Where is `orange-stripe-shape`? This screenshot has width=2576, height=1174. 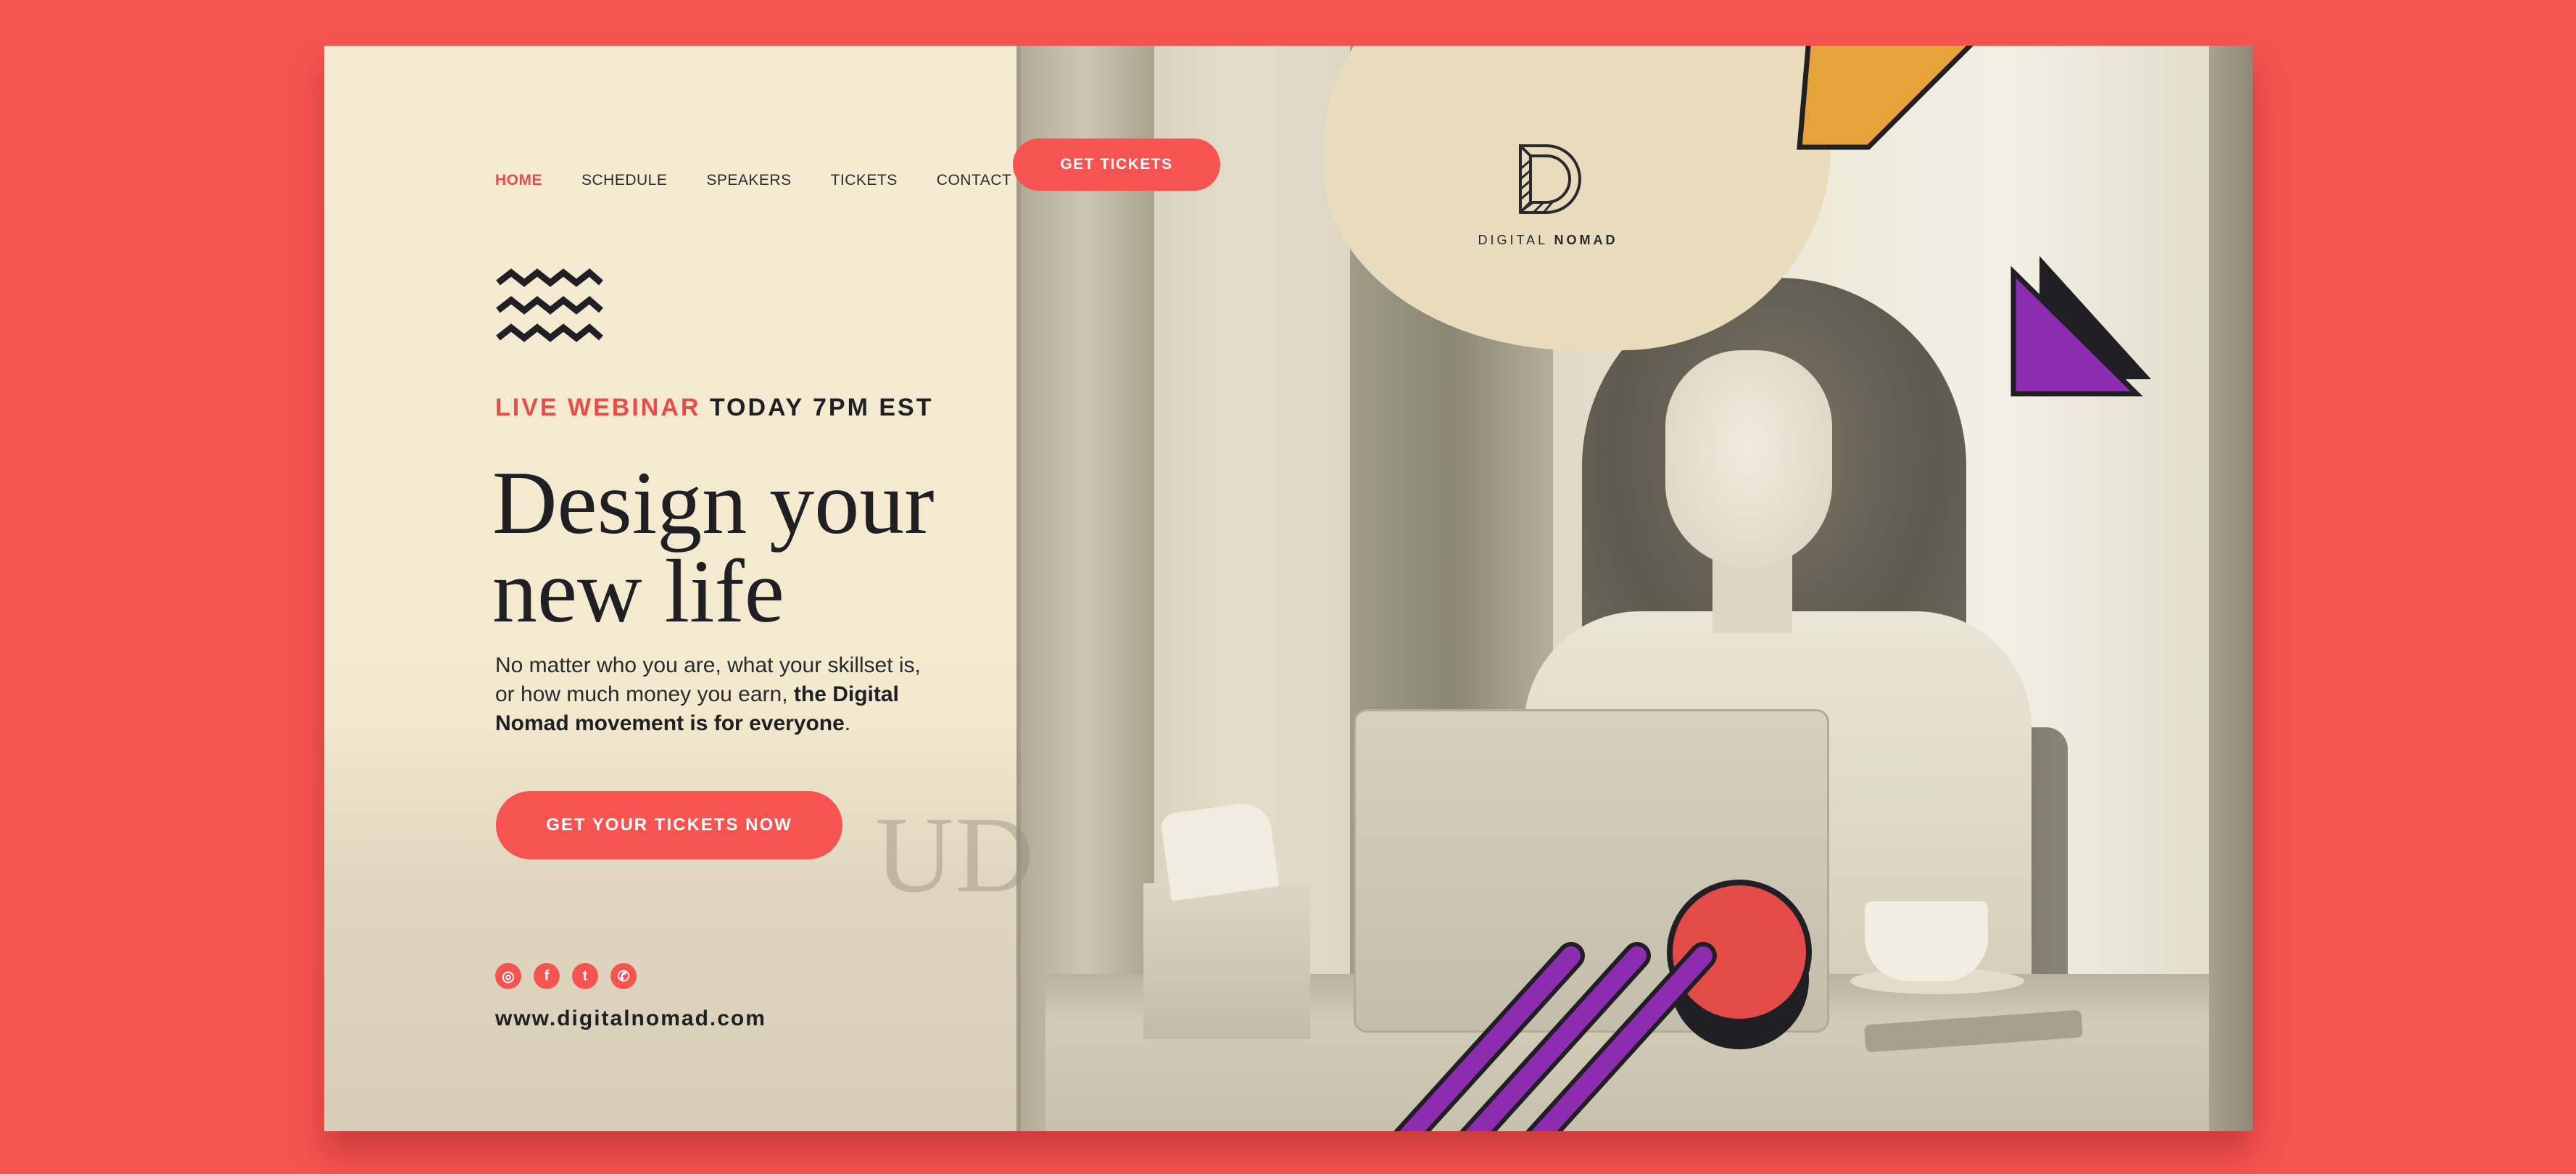
orange-stripe-shape is located at coordinates (1885, 98).